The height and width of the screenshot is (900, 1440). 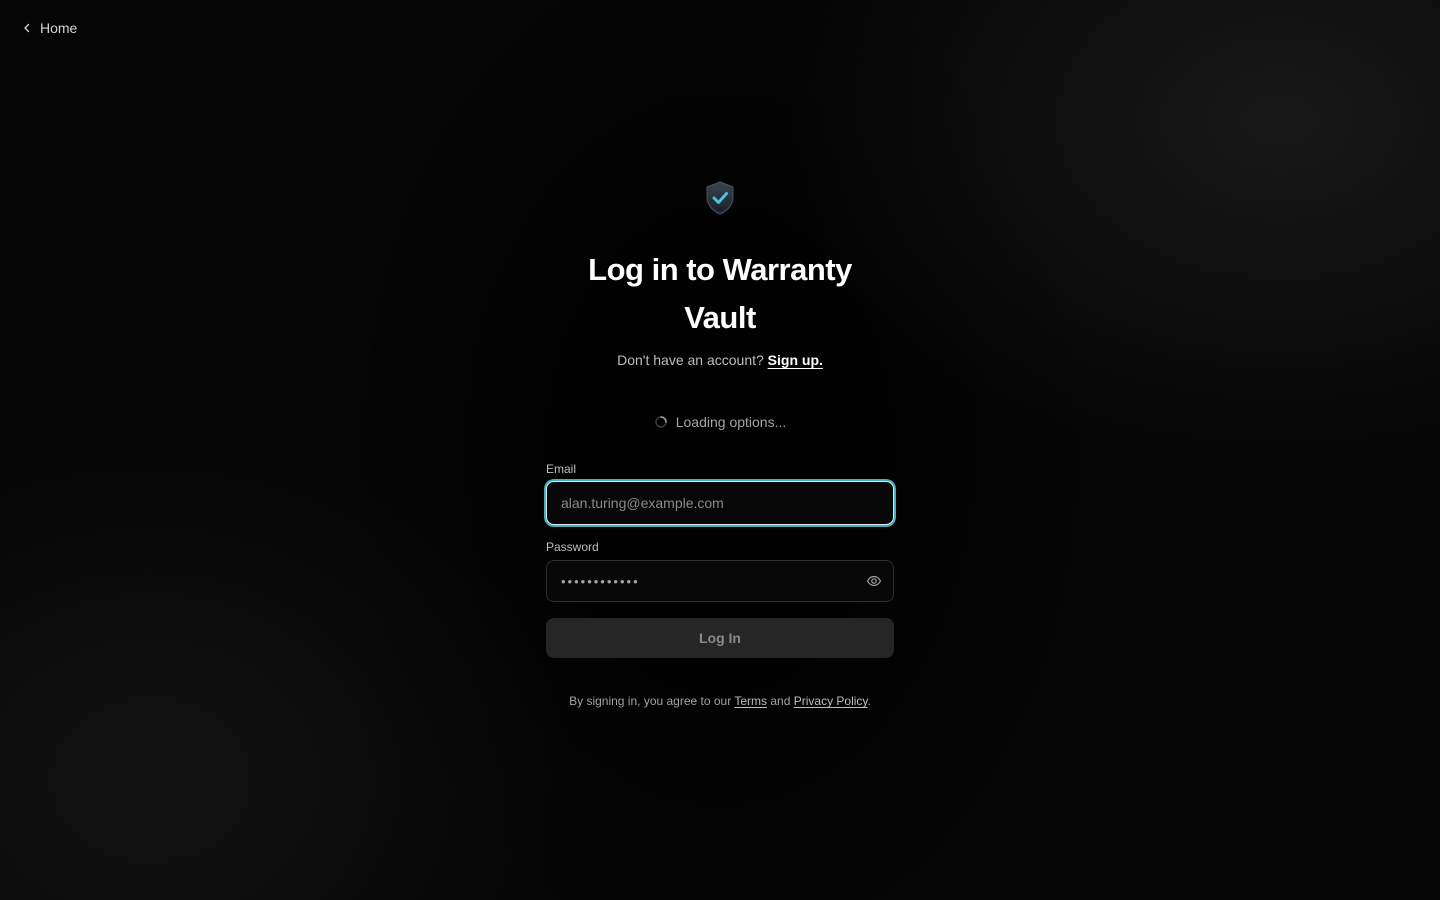 I want to click on login-form: Email Password Log In, so click(x=720, y=560).